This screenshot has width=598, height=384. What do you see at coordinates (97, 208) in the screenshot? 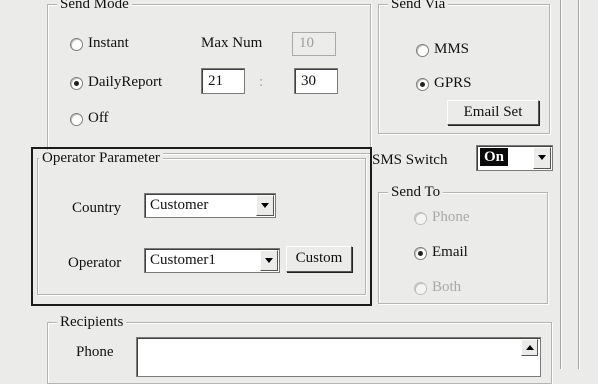
I see `country-label: Country` at bounding box center [97, 208].